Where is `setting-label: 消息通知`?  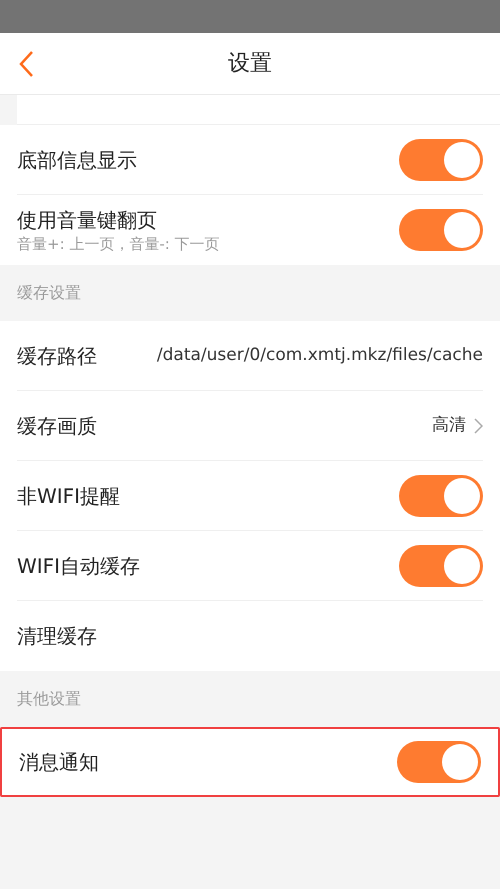 setting-label: 消息通知 is located at coordinates (59, 762).